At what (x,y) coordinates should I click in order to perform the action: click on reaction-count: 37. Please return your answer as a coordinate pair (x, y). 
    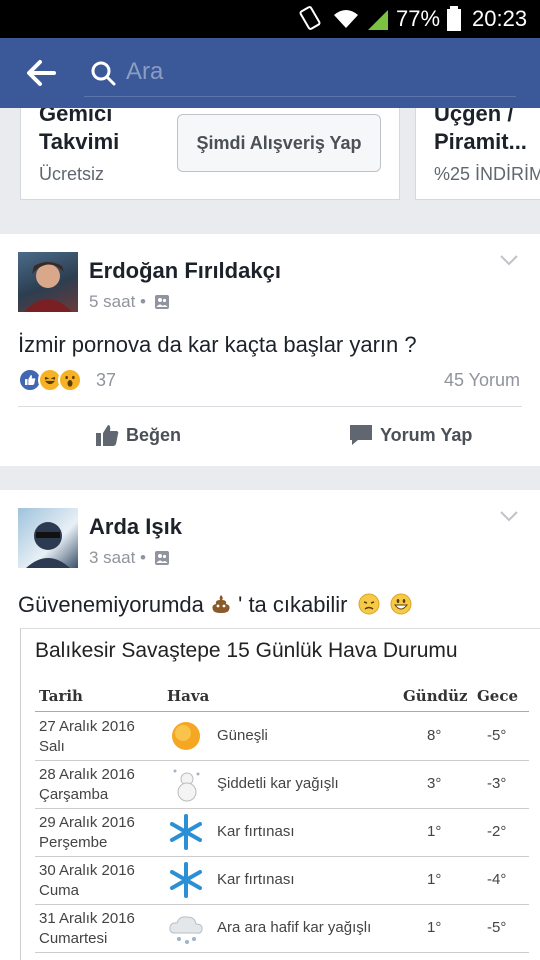
    Looking at the image, I should click on (106, 380).